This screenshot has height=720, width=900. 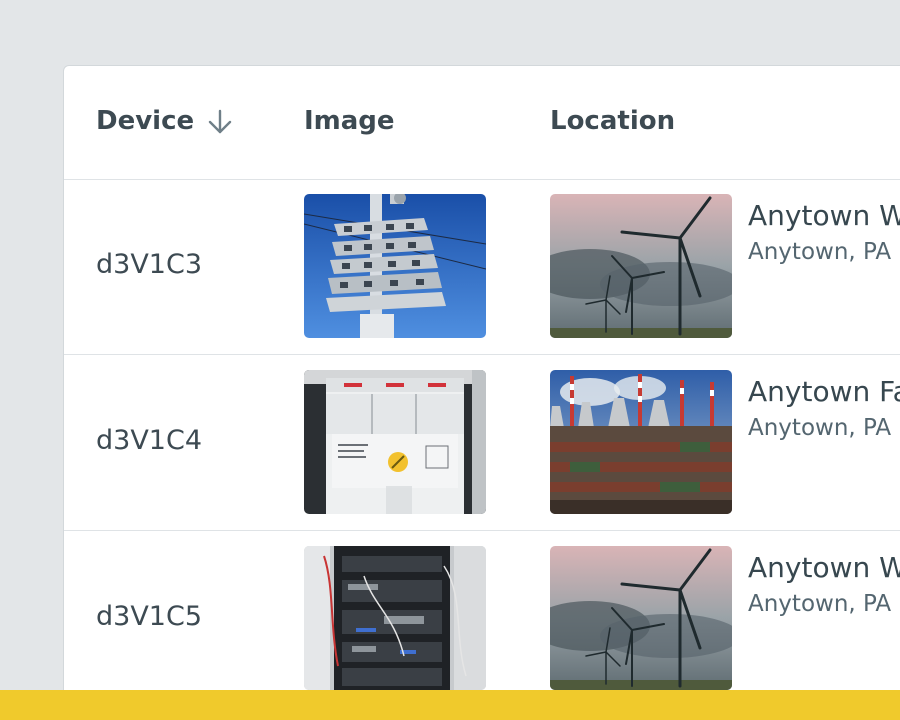 What do you see at coordinates (641, 442) in the screenshot?
I see `location-image-factory` at bounding box center [641, 442].